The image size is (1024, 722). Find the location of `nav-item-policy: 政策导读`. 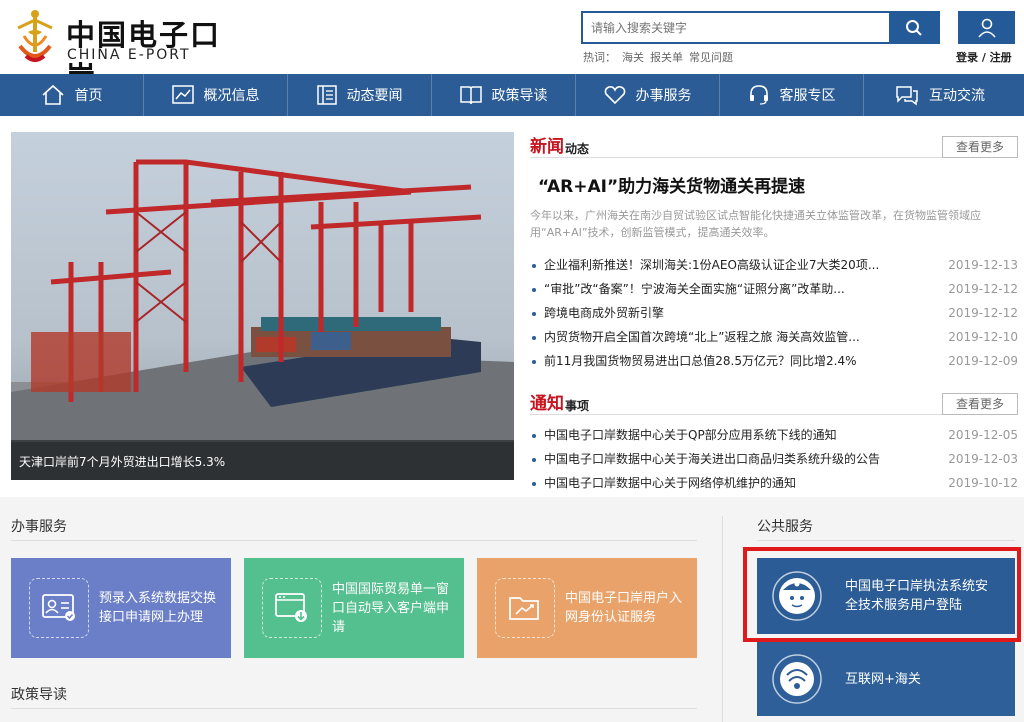

nav-item-policy: 政策导读 is located at coordinates (504, 95).